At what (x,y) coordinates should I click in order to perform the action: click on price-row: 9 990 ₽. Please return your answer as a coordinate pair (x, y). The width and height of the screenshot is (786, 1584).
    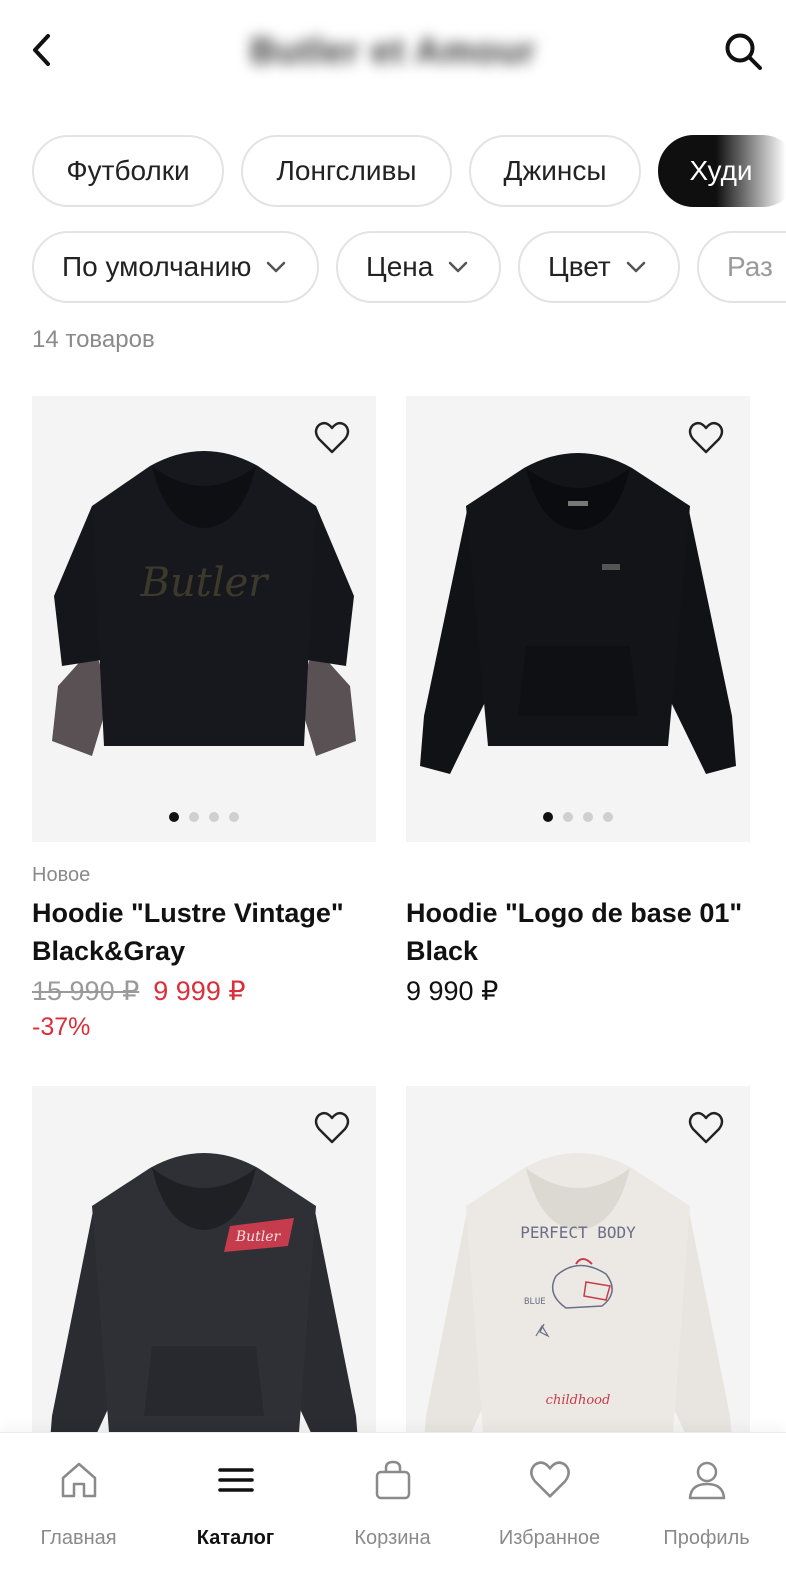
    Looking at the image, I should click on (578, 991).